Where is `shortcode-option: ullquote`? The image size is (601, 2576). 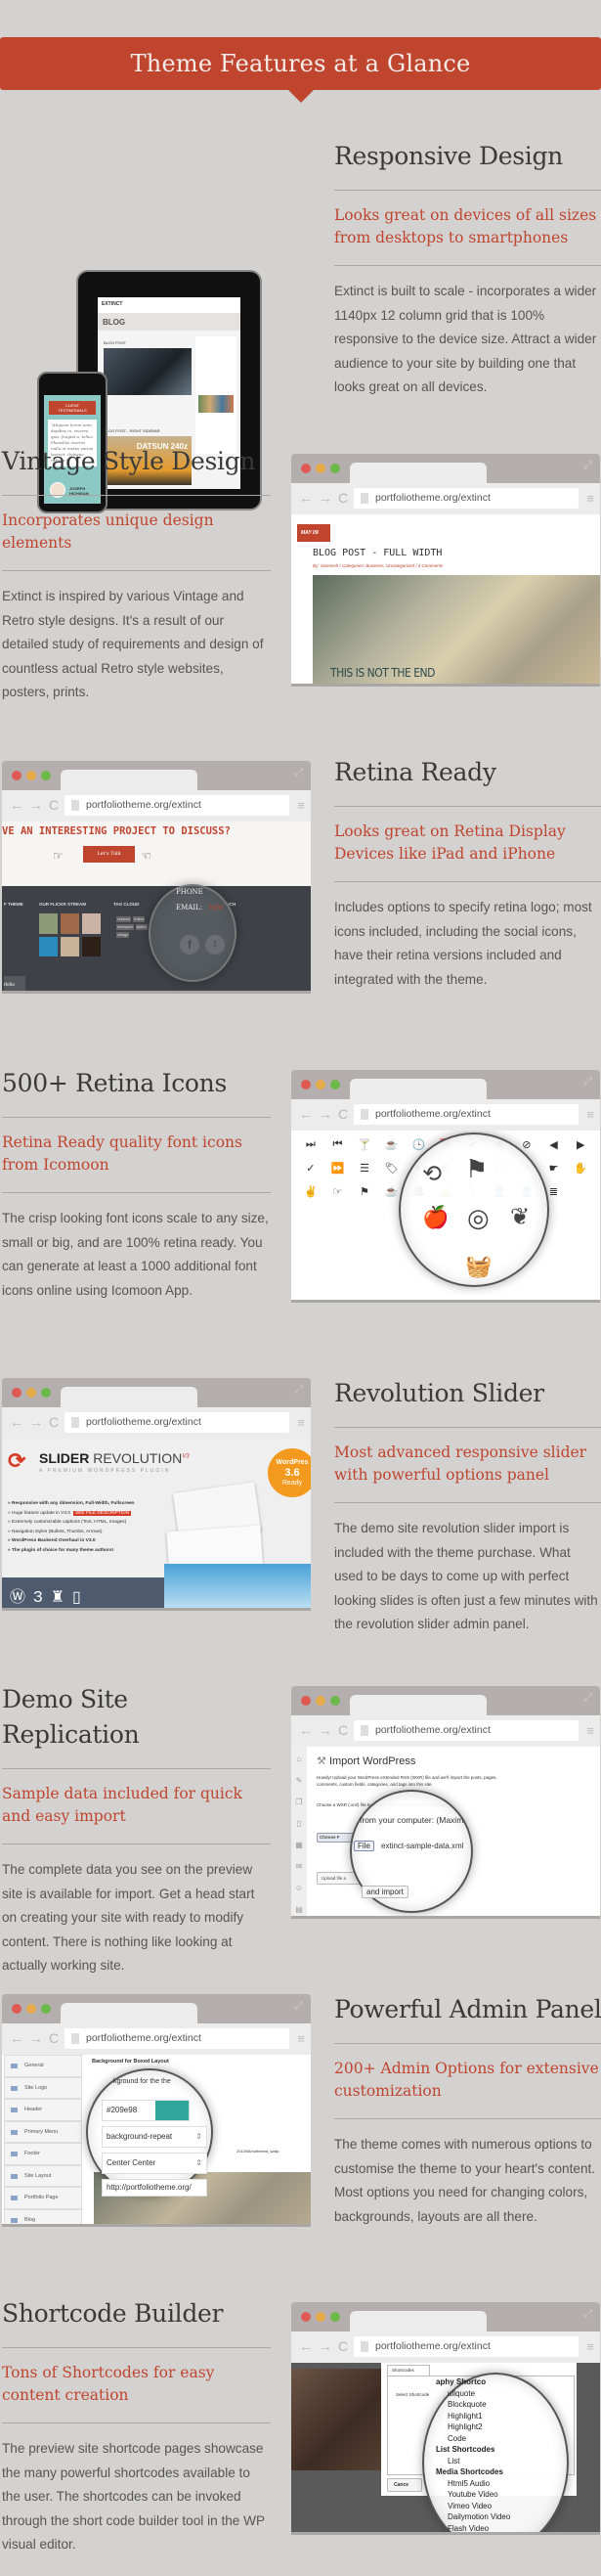 shortcode-option: ullquote is located at coordinates (473, 2394).